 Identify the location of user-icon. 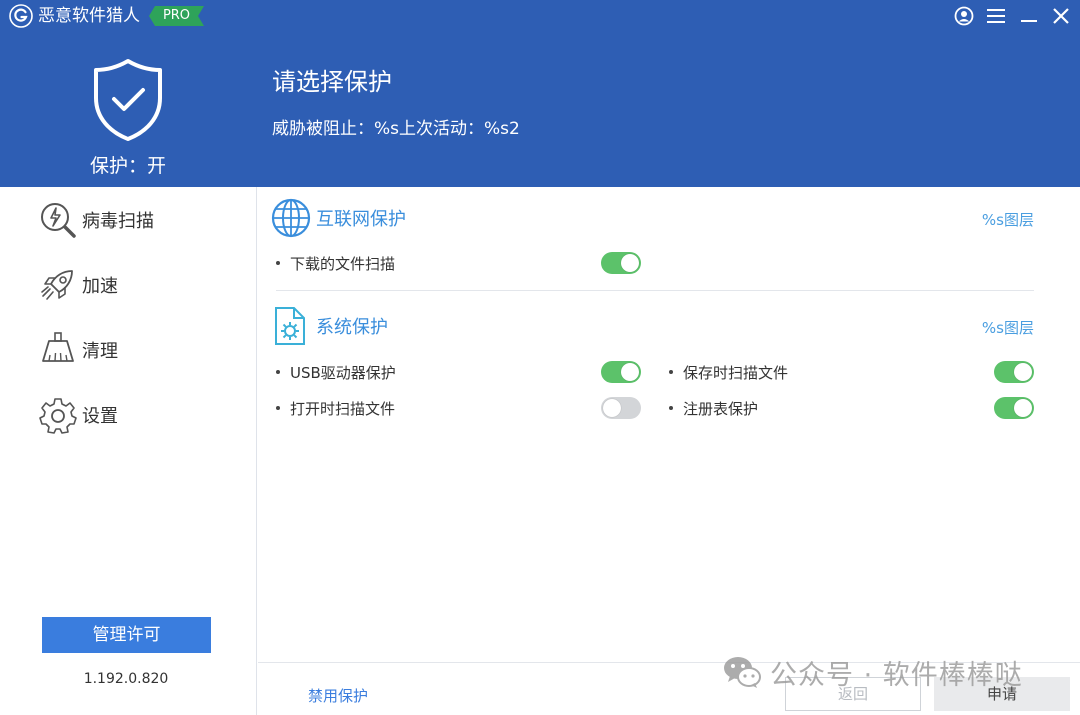
(964, 16).